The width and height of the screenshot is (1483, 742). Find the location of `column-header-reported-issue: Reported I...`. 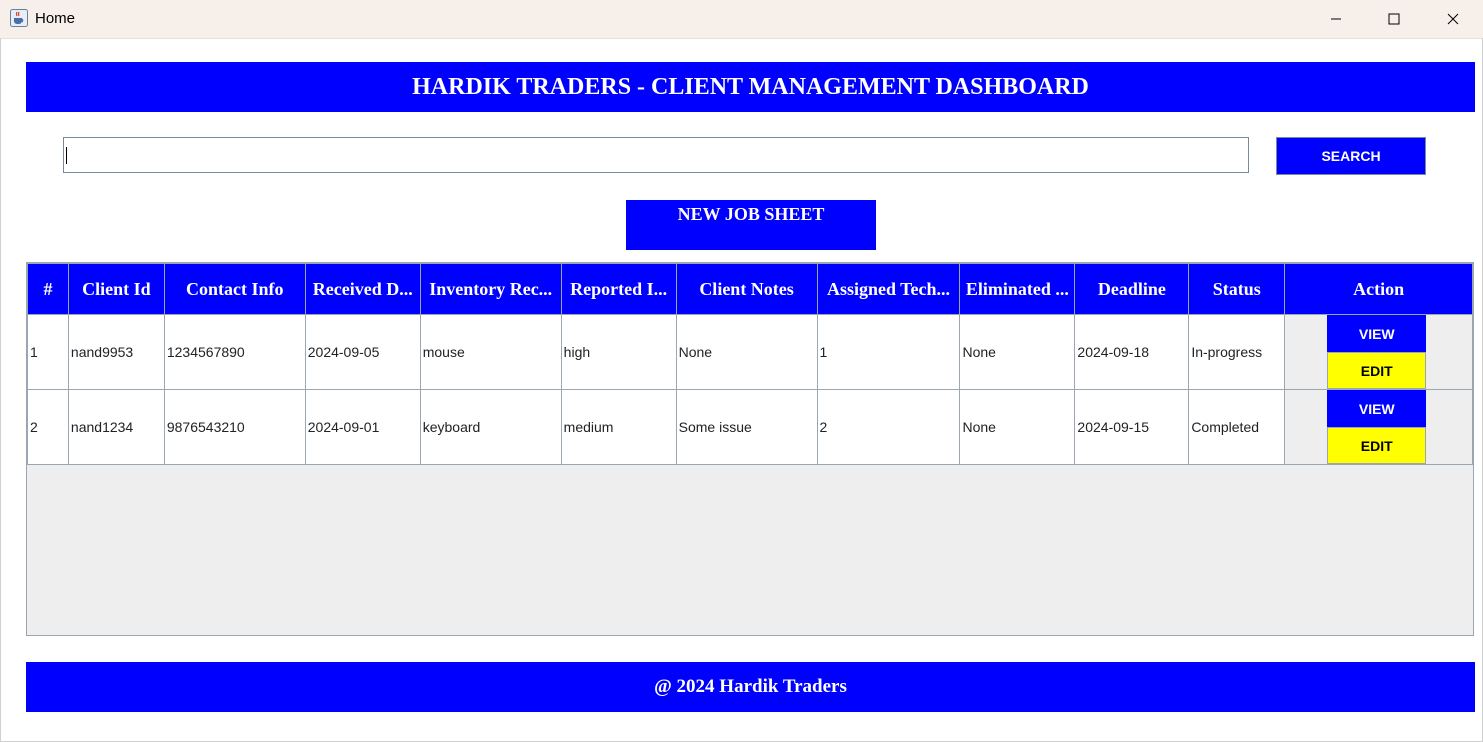

column-header-reported-issue: Reported I... is located at coordinates (618, 289).